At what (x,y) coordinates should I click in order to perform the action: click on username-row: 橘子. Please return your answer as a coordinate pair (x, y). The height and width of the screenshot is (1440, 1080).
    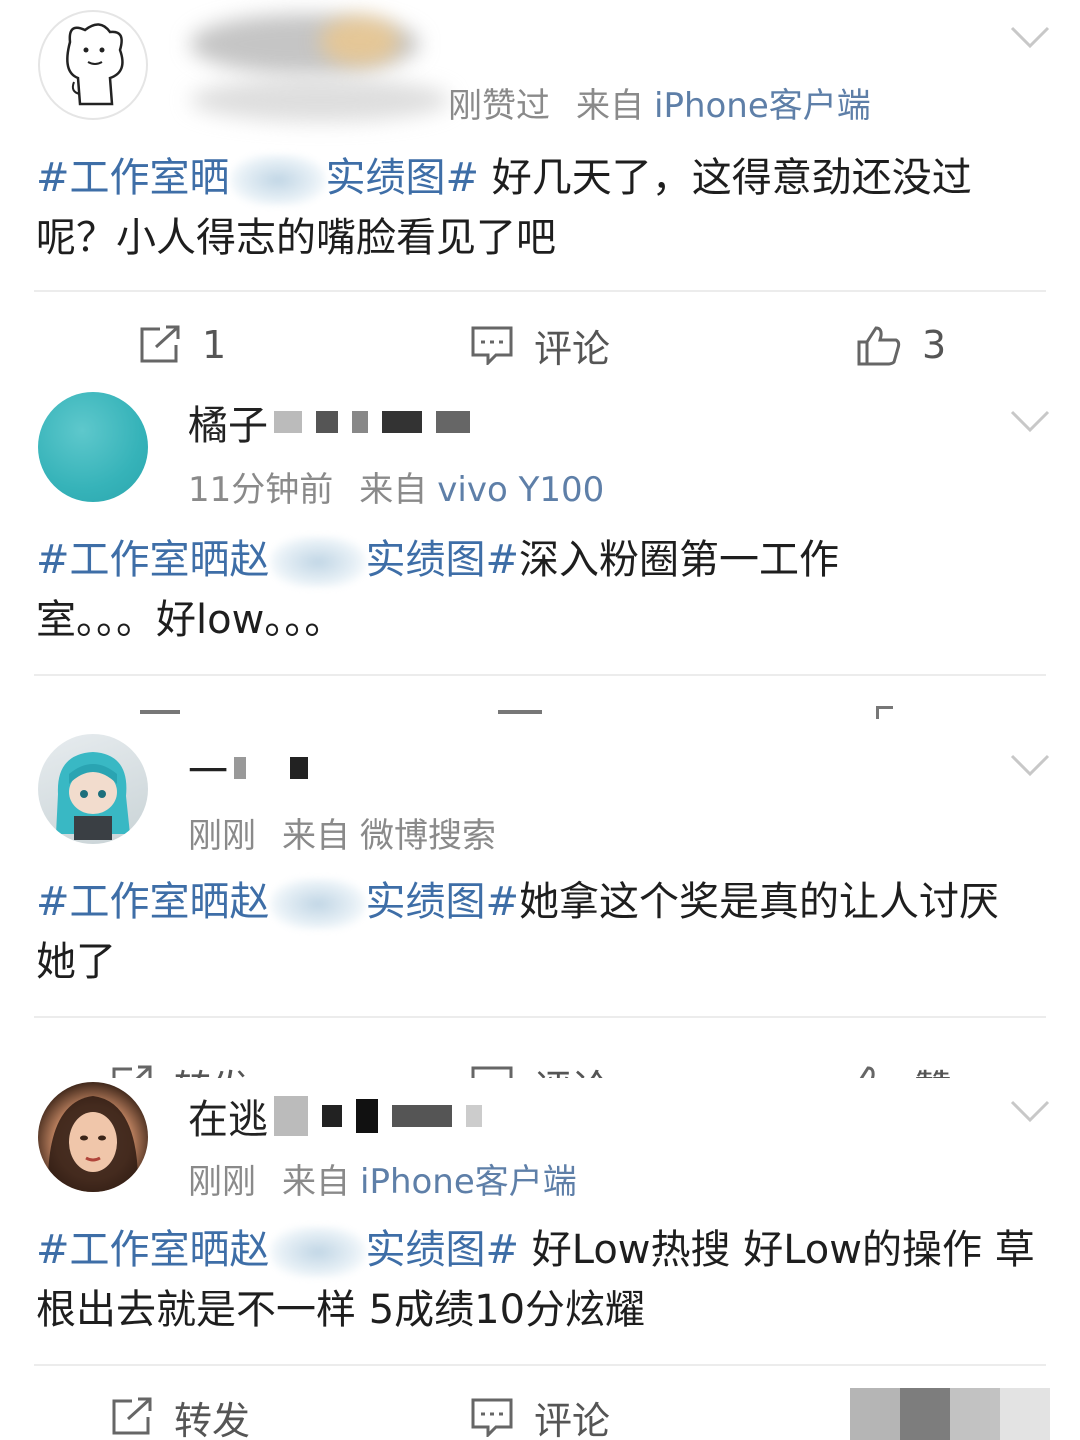
    Looking at the image, I should click on (336, 422).